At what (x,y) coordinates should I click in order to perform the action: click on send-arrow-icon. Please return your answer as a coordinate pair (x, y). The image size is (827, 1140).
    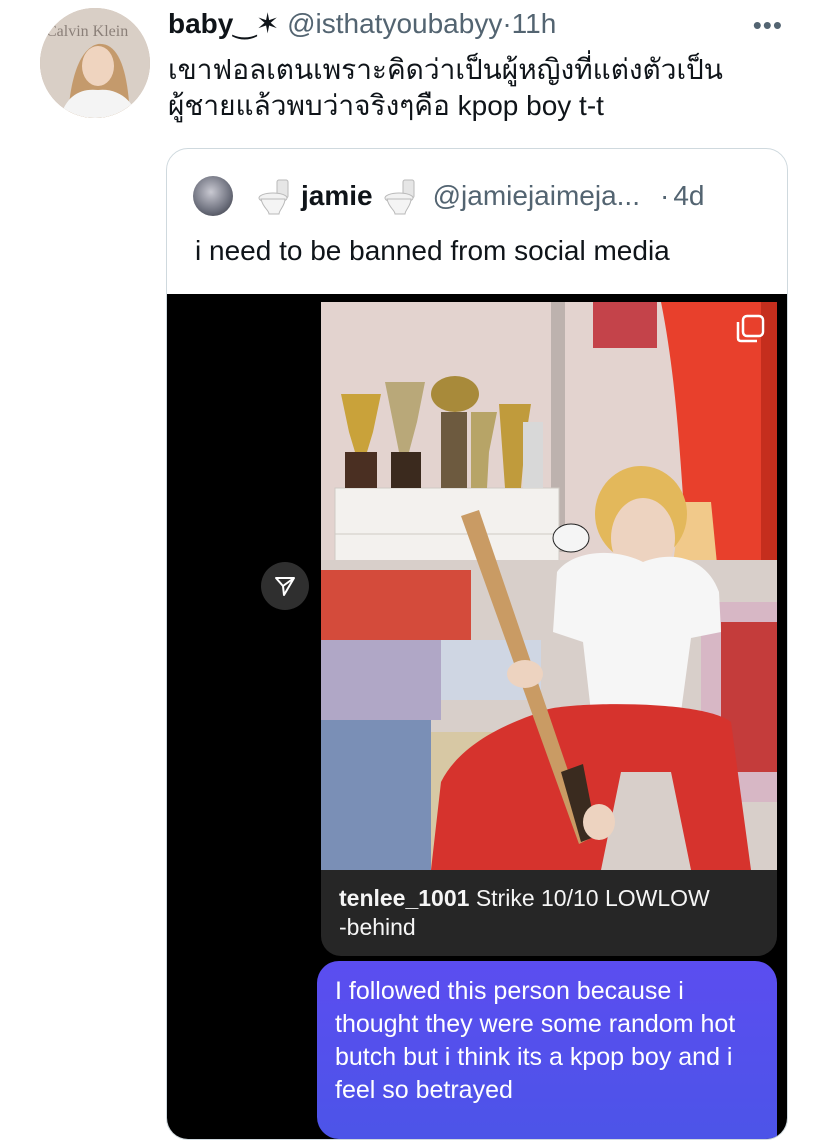
    Looking at the image, I should click on (285, 586).